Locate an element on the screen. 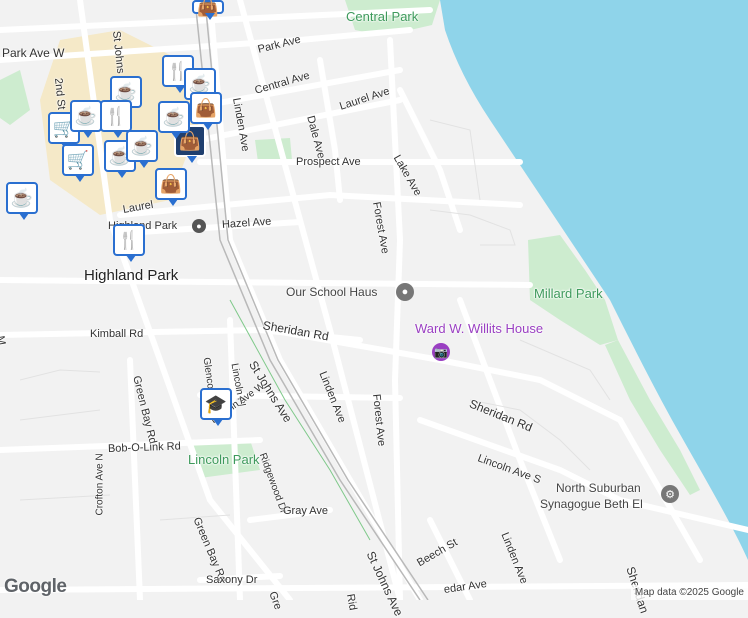 The width and height of the screenshot is (748, 618). our-school-haus-marker: ● is located at coordinates (405, 292).